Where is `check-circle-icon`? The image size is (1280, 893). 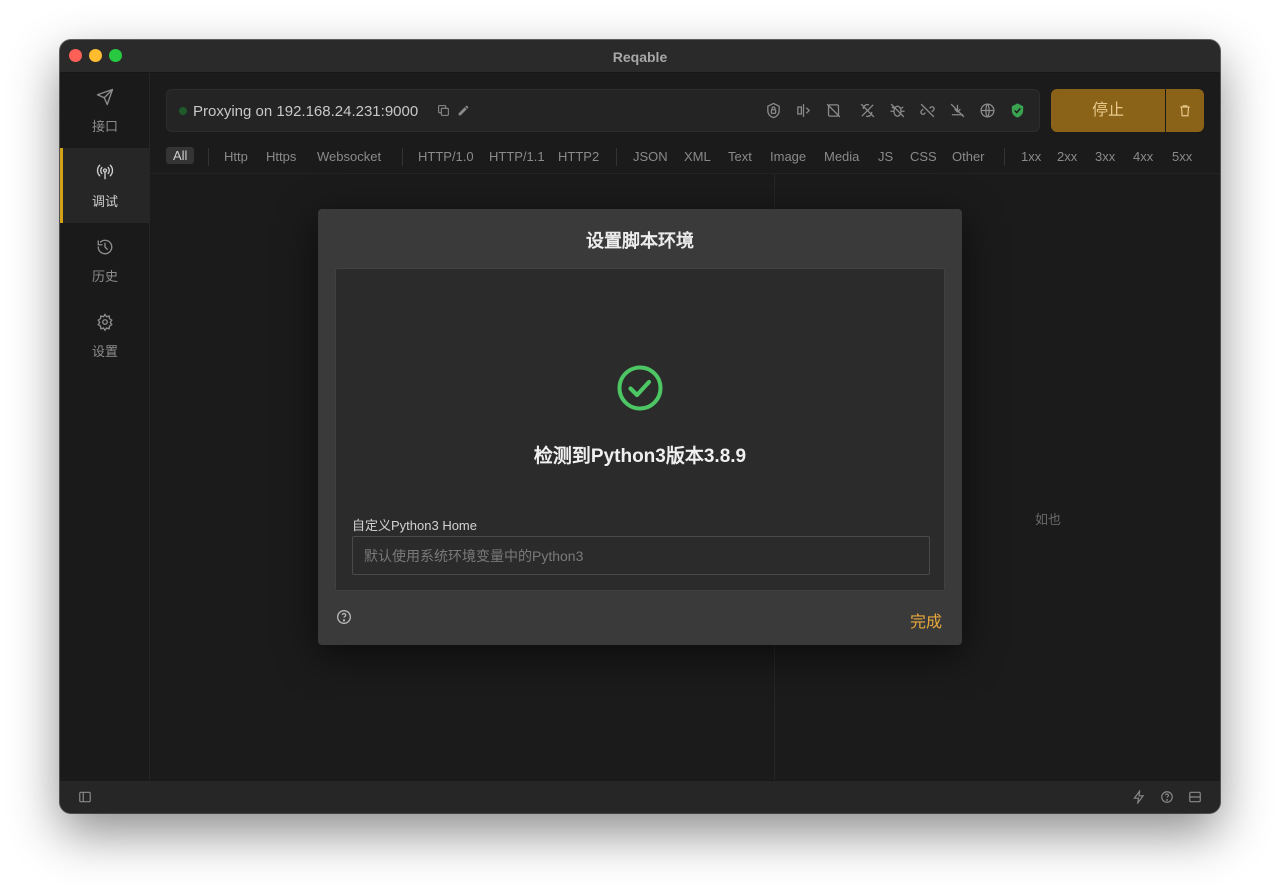 check-circle-icon is located at coordinates (640, 388).